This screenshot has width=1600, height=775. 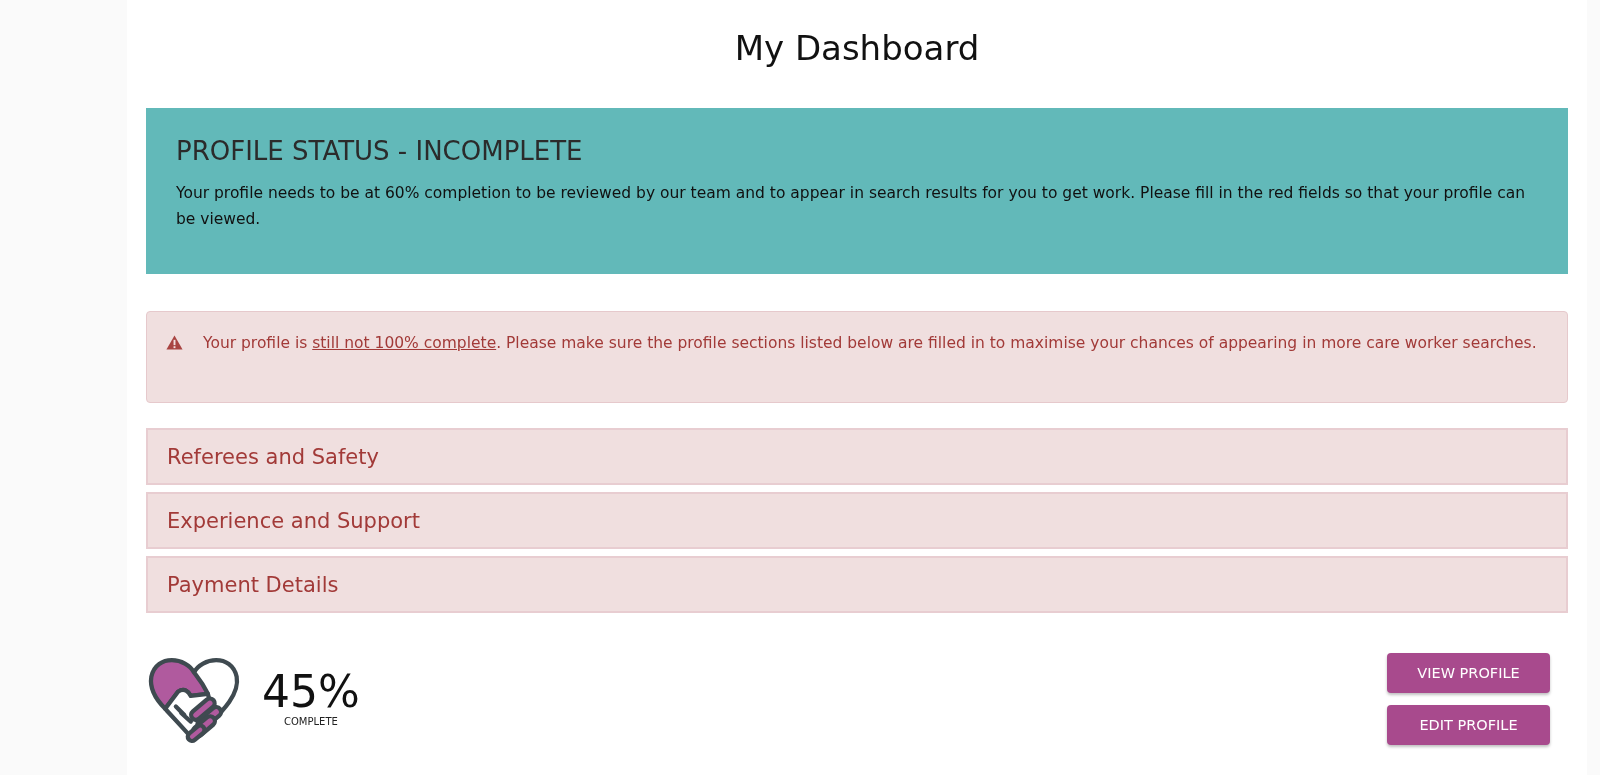 What do you see at coordinates (174, 342) in the screenshot?
I see `warning-icon` at bounding box center [174, 342].